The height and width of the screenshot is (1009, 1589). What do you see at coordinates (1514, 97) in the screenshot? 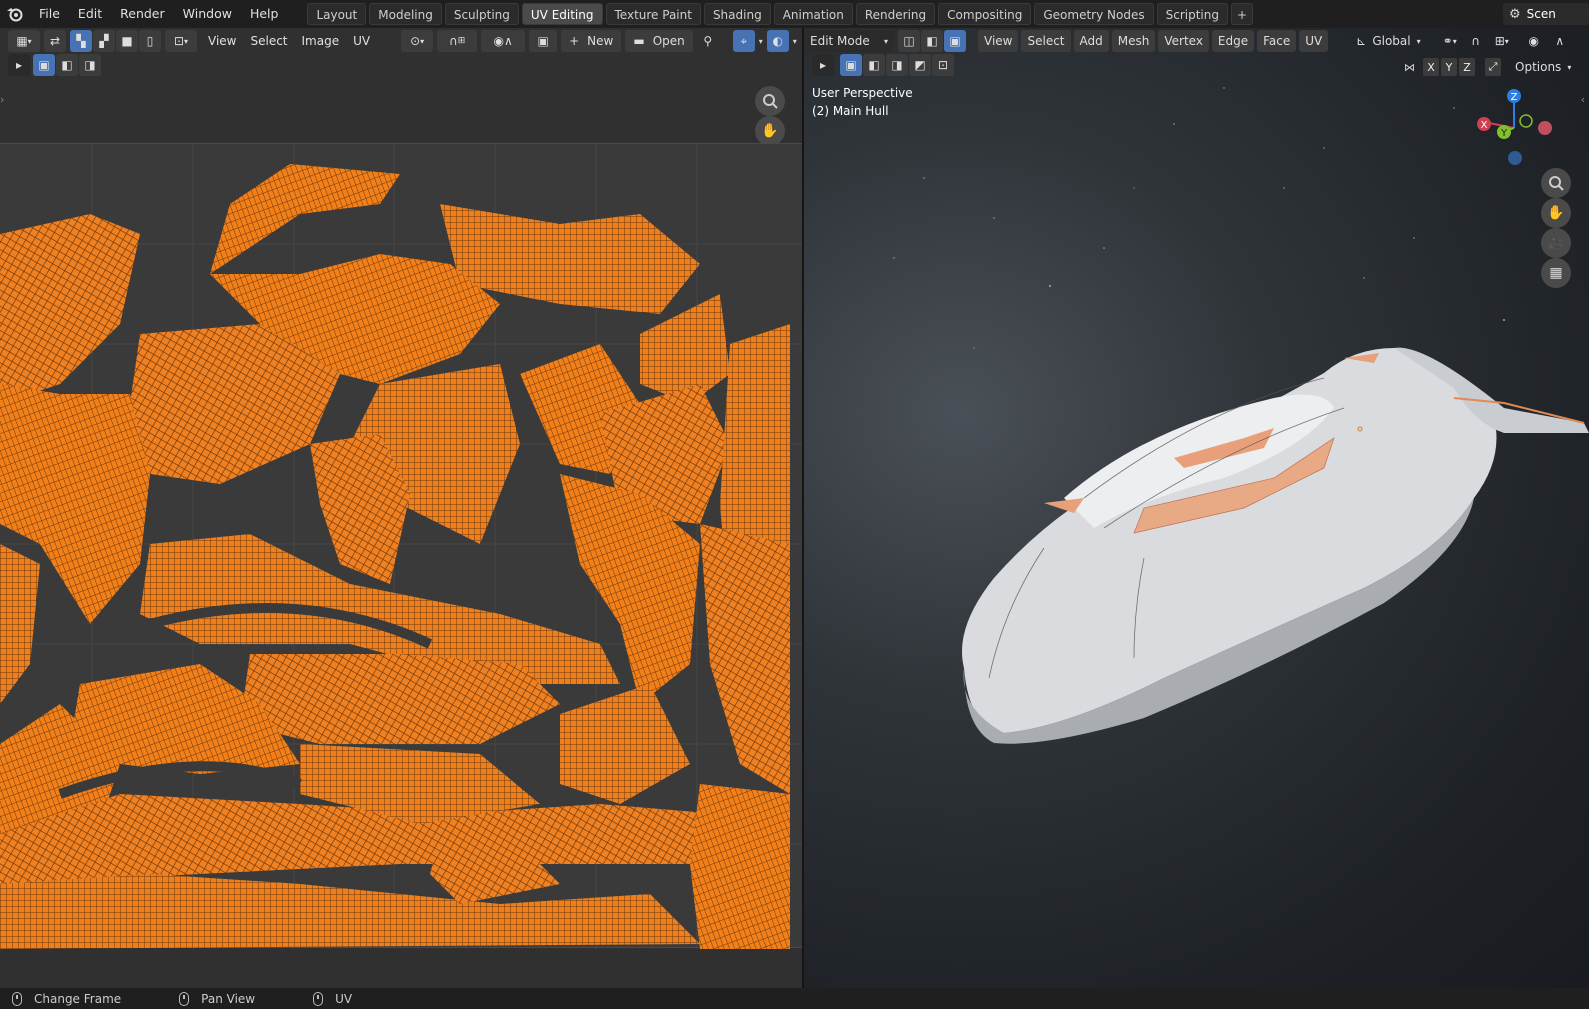
I see `gizmo-z-label: Z` at bounding box center [1514, 97].